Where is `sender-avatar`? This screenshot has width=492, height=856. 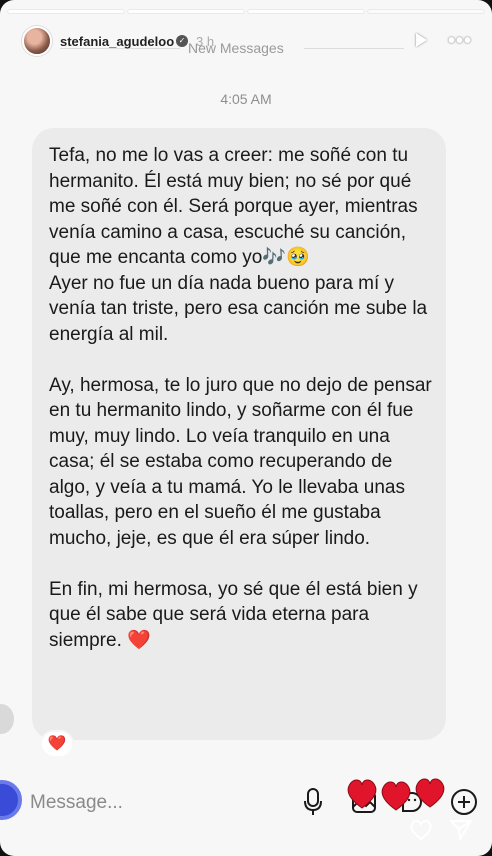 sender-avatar is located at coordinates (7, 719).